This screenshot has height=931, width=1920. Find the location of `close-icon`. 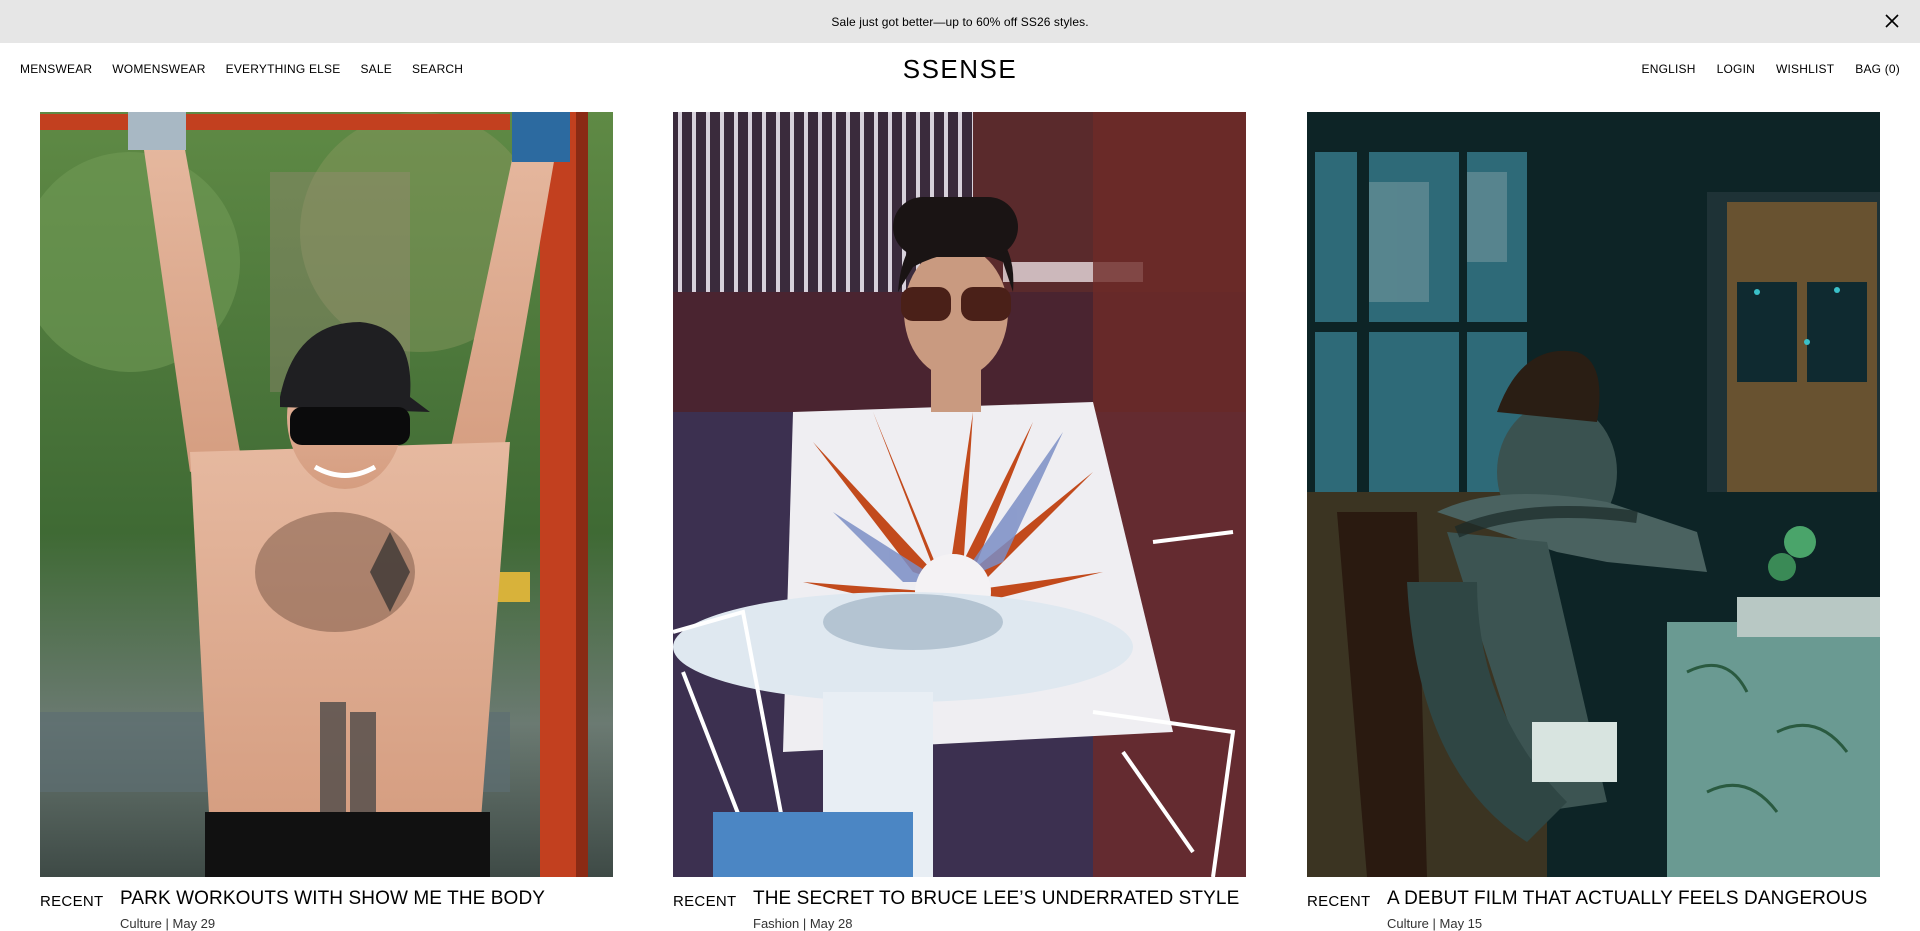

close-icon is located at coordinates (1892, 21).